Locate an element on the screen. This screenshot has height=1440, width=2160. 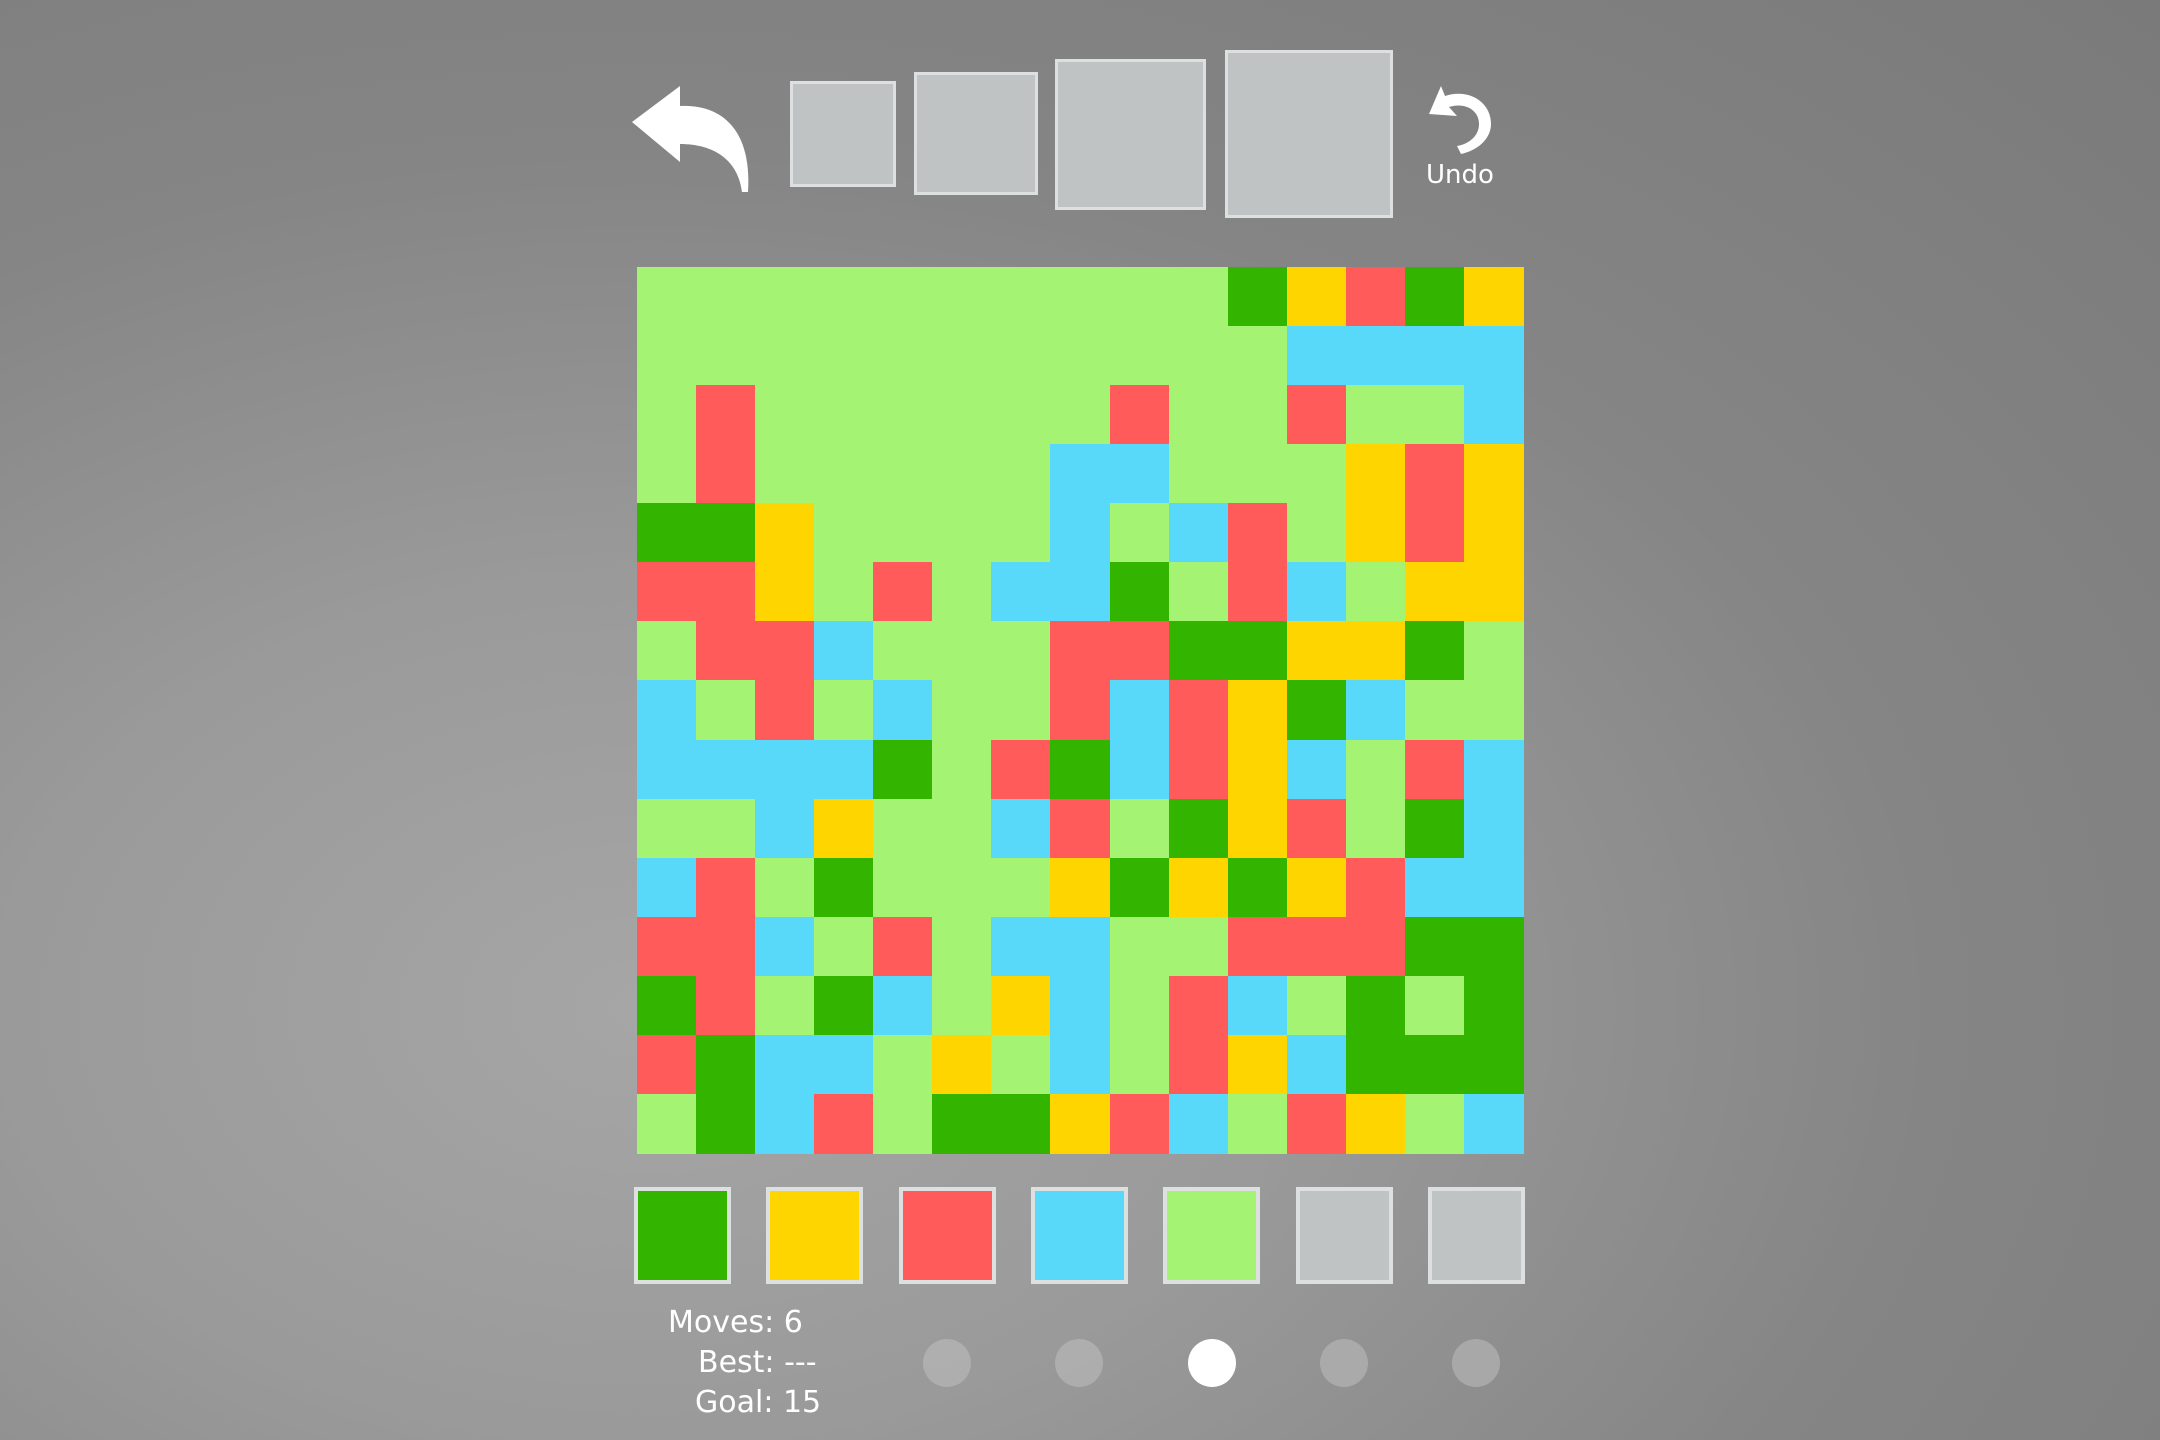
color-button-light is located at coordinates (1212, 1235).